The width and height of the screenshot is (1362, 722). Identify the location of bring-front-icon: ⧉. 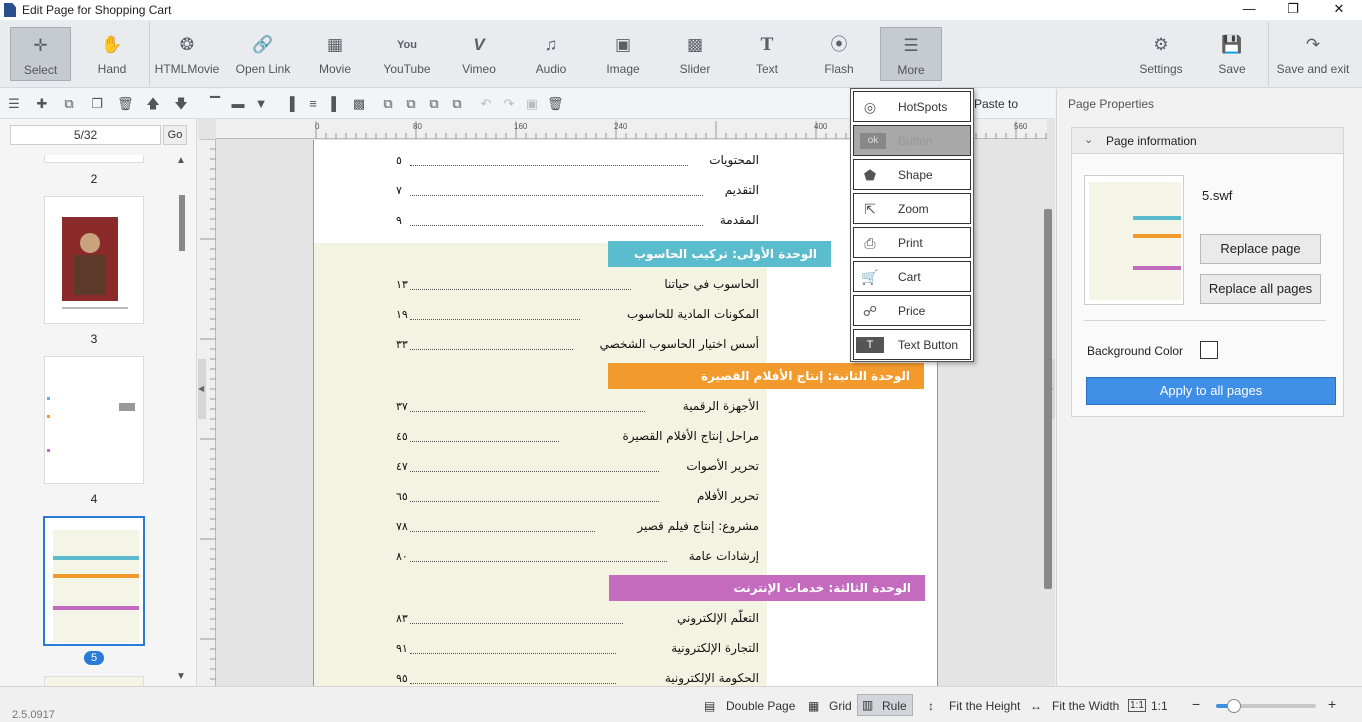
(388, 104).